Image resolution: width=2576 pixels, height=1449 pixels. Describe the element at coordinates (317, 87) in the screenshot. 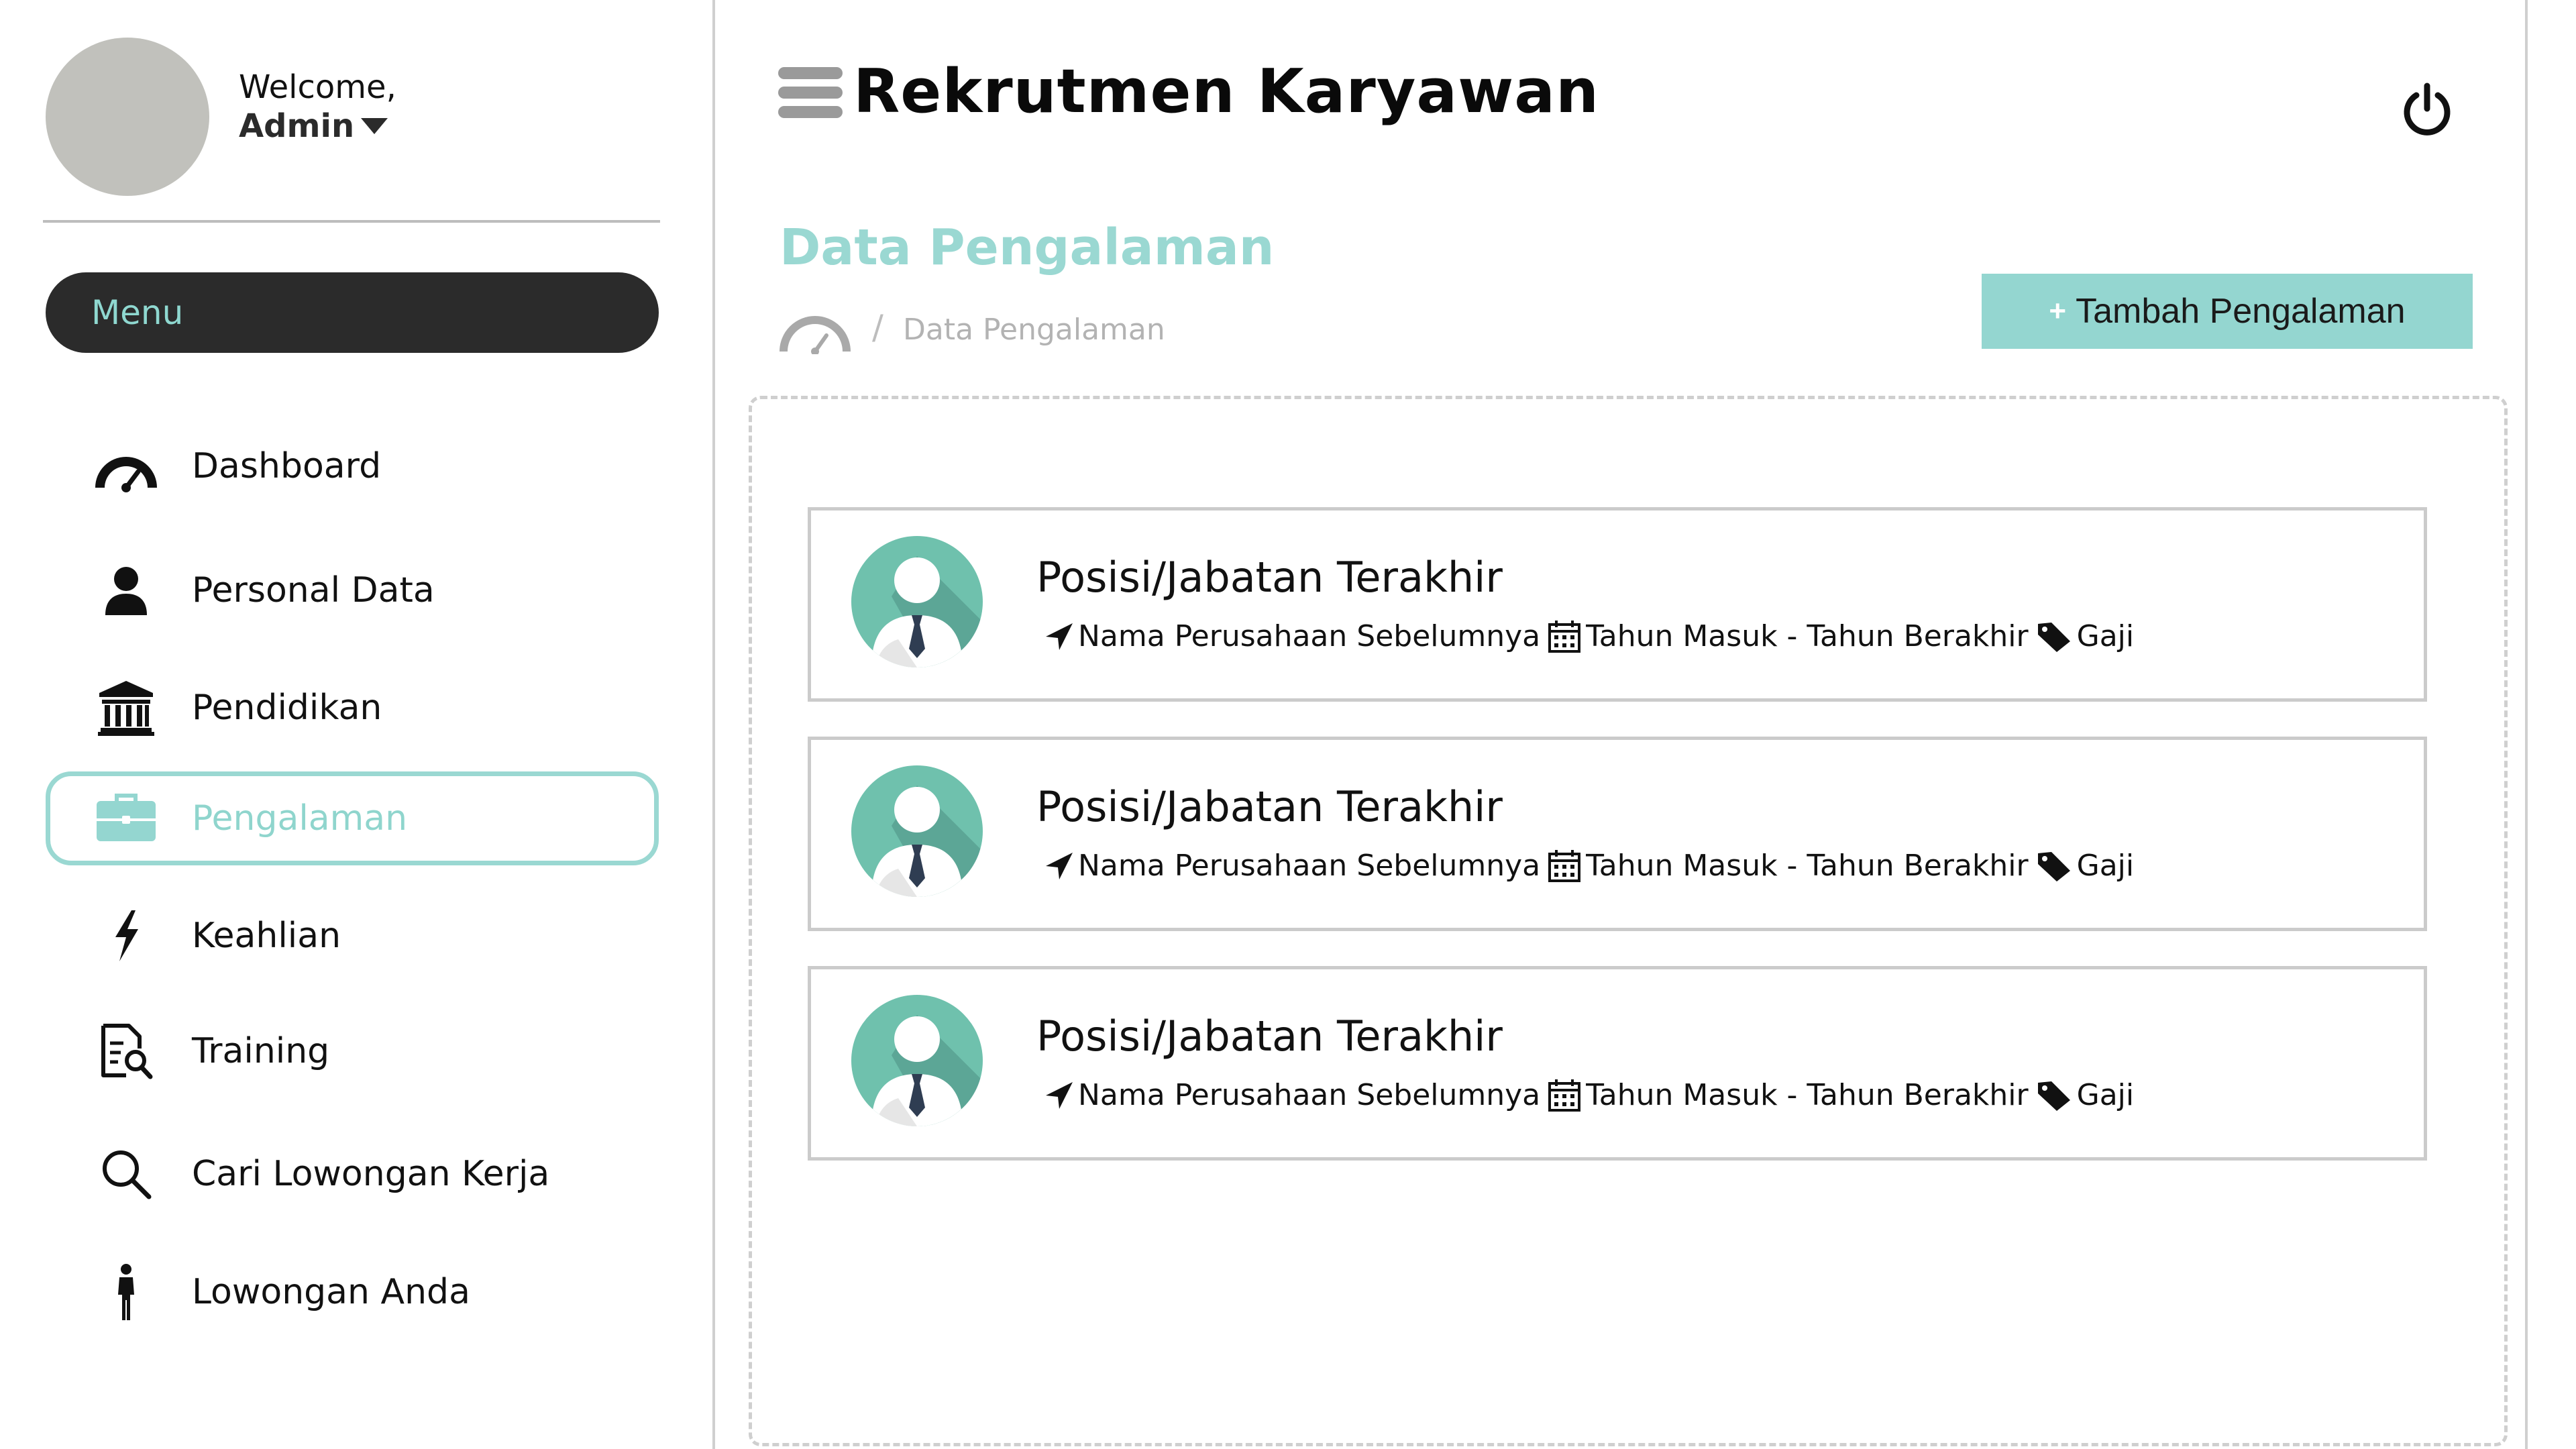

I see `welcome-text: Welcome,` at that location.